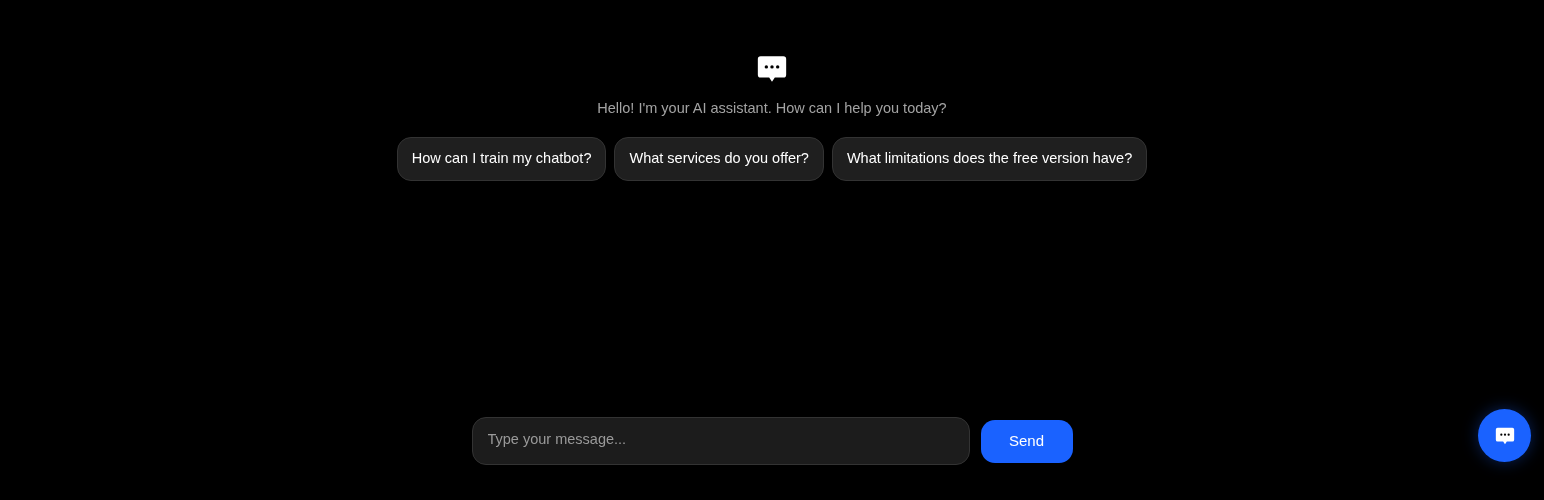 The width and height of the screenshot is (1544, 500). I want to click on suggestion-chip: How can I train my chatbot?, so click(501, 158).